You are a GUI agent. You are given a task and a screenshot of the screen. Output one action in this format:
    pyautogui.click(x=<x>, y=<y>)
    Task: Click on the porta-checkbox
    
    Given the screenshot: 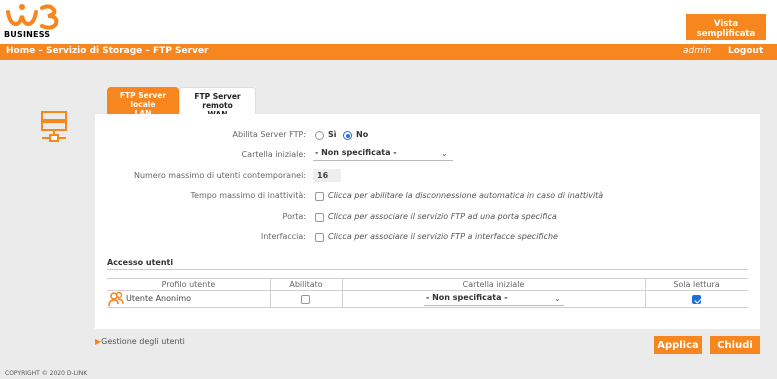 What is the action you would take?
    pyautogui.click(x=319, y=217)
    